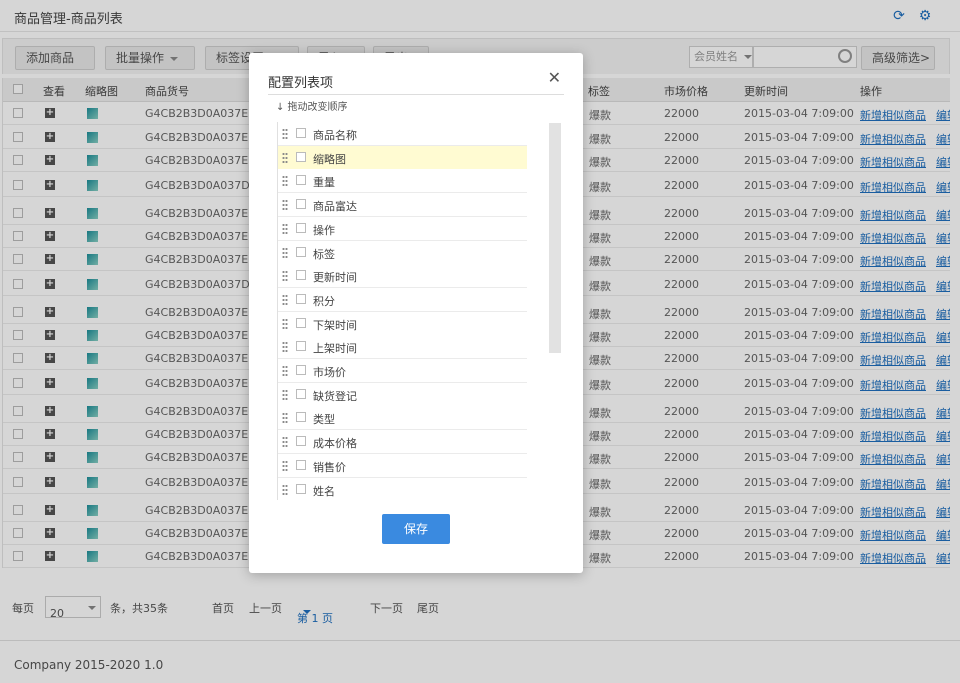 The width and height of the screenshot is (960, 683). Describe the element at coordinates (324, 183) in the screenshot. I see `column-item-label: 重量` at that location.